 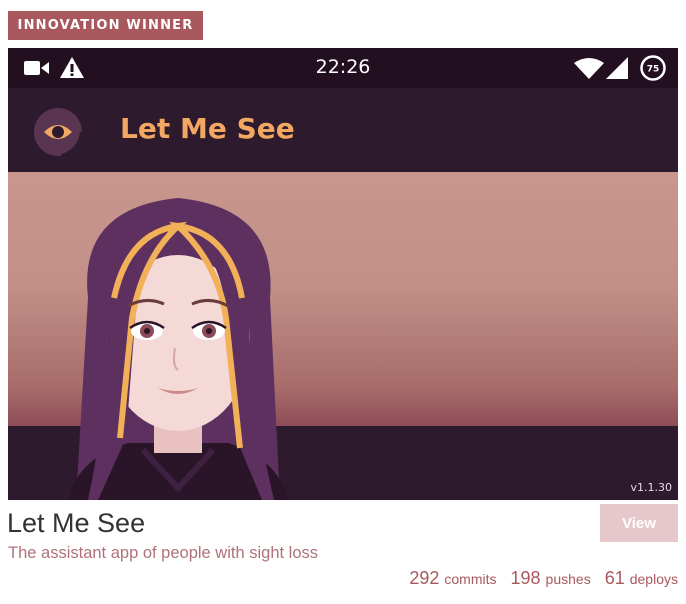 What do you see at coordinates (59, 133) in the screenshot?
I see `eye-logo-icon` at bounding box center [59, 133].